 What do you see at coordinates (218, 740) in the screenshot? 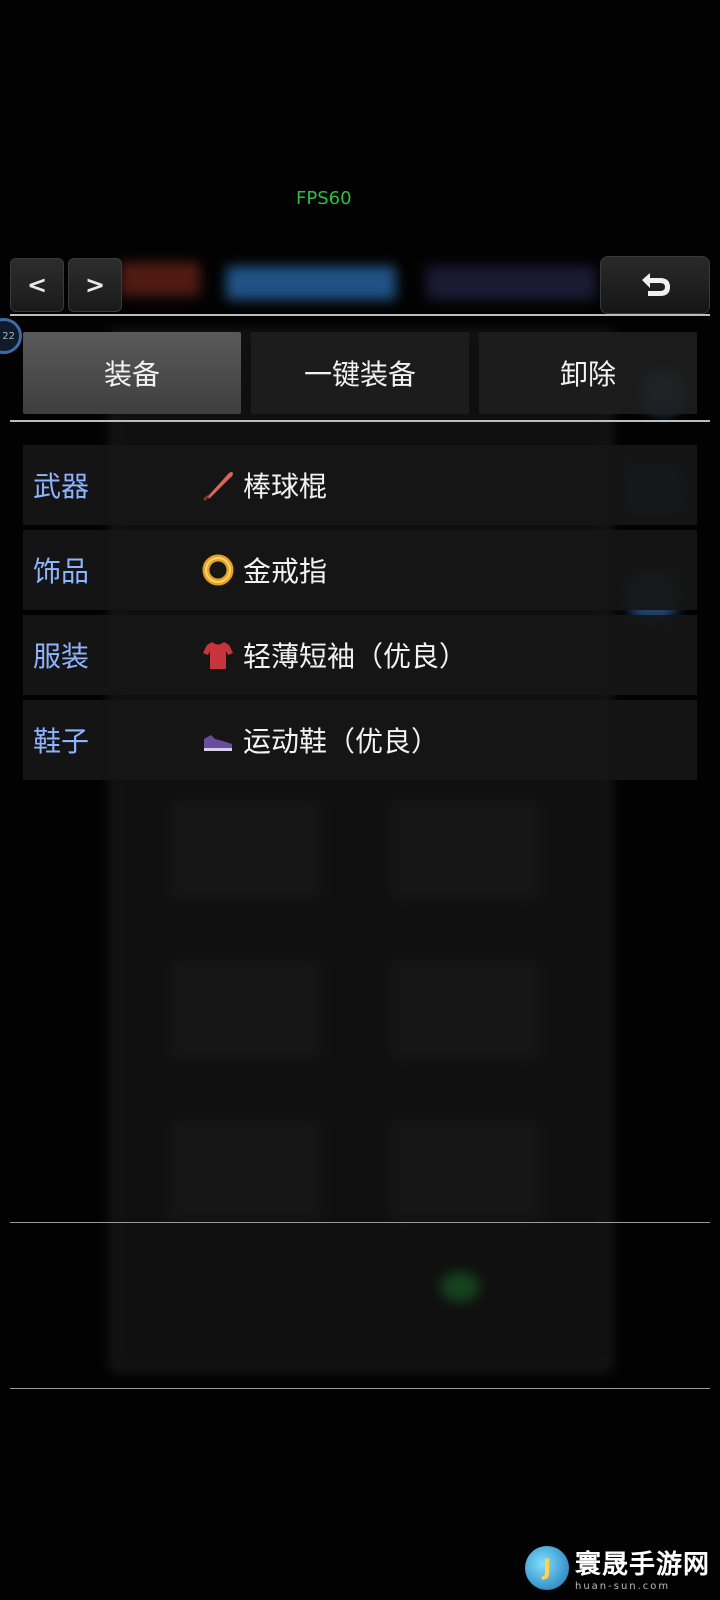
I see `sneaker-icon` at bounding box center [218, 740].